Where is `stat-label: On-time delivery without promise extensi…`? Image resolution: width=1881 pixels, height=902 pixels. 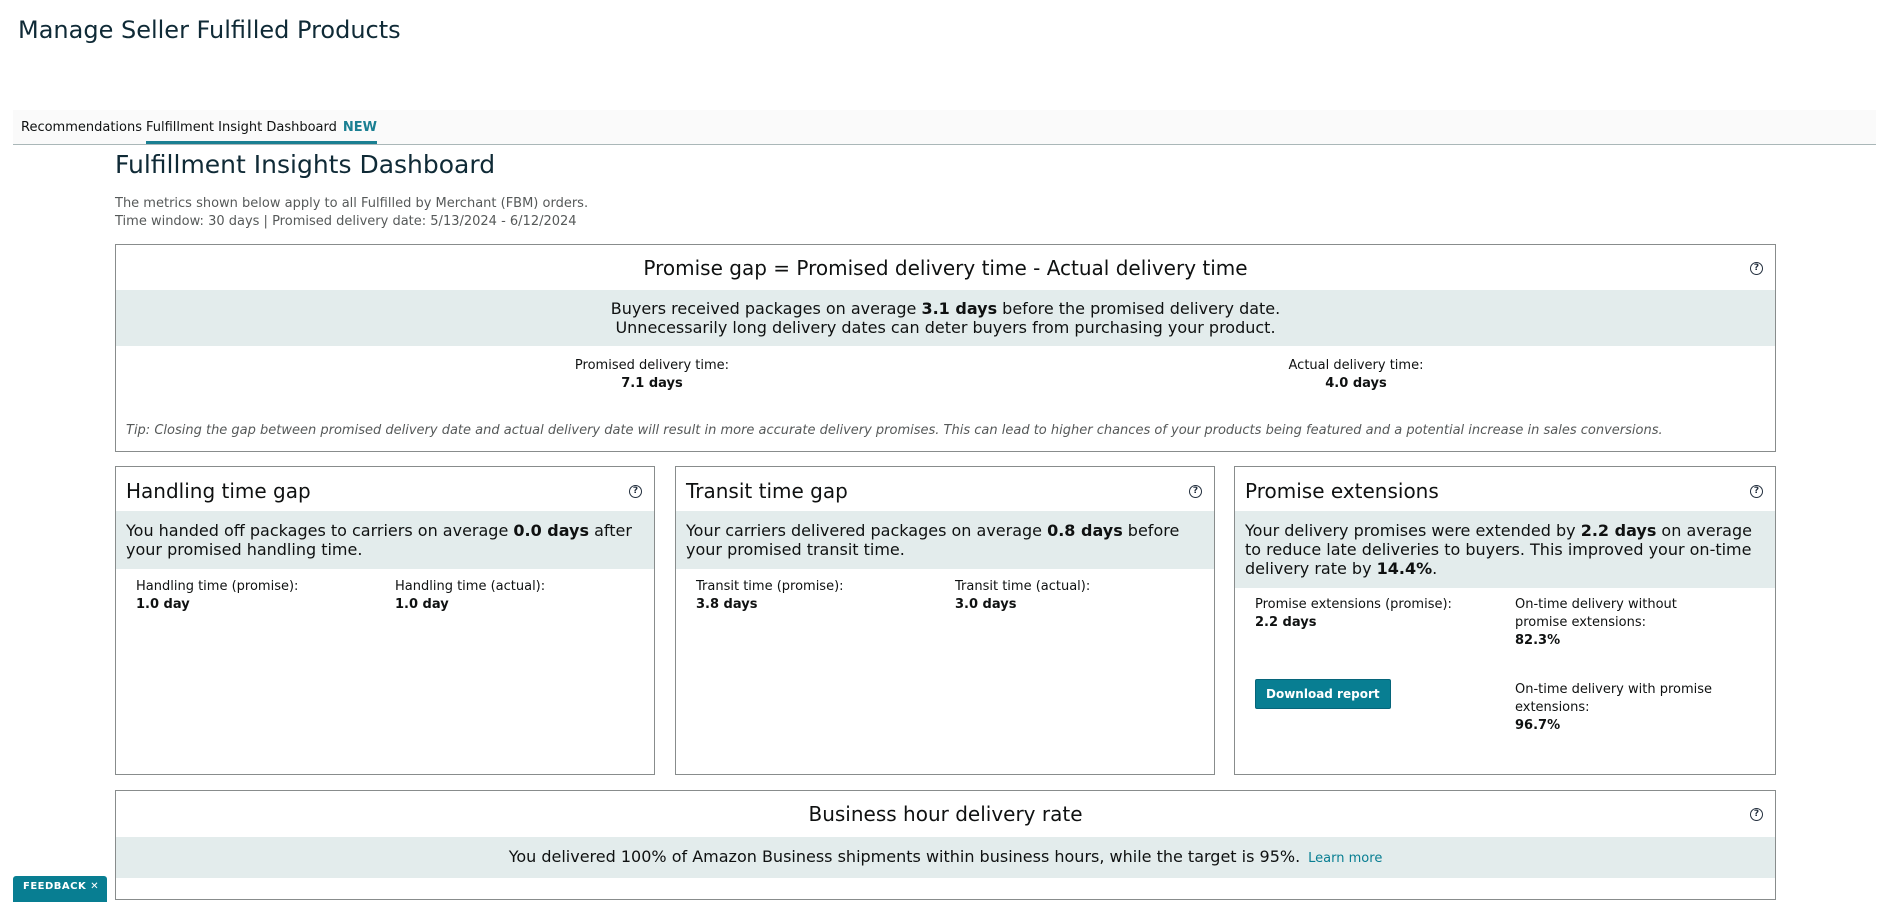 stat-label: On-time delivery without promise extensi… is located at coordinates (1596, 613).